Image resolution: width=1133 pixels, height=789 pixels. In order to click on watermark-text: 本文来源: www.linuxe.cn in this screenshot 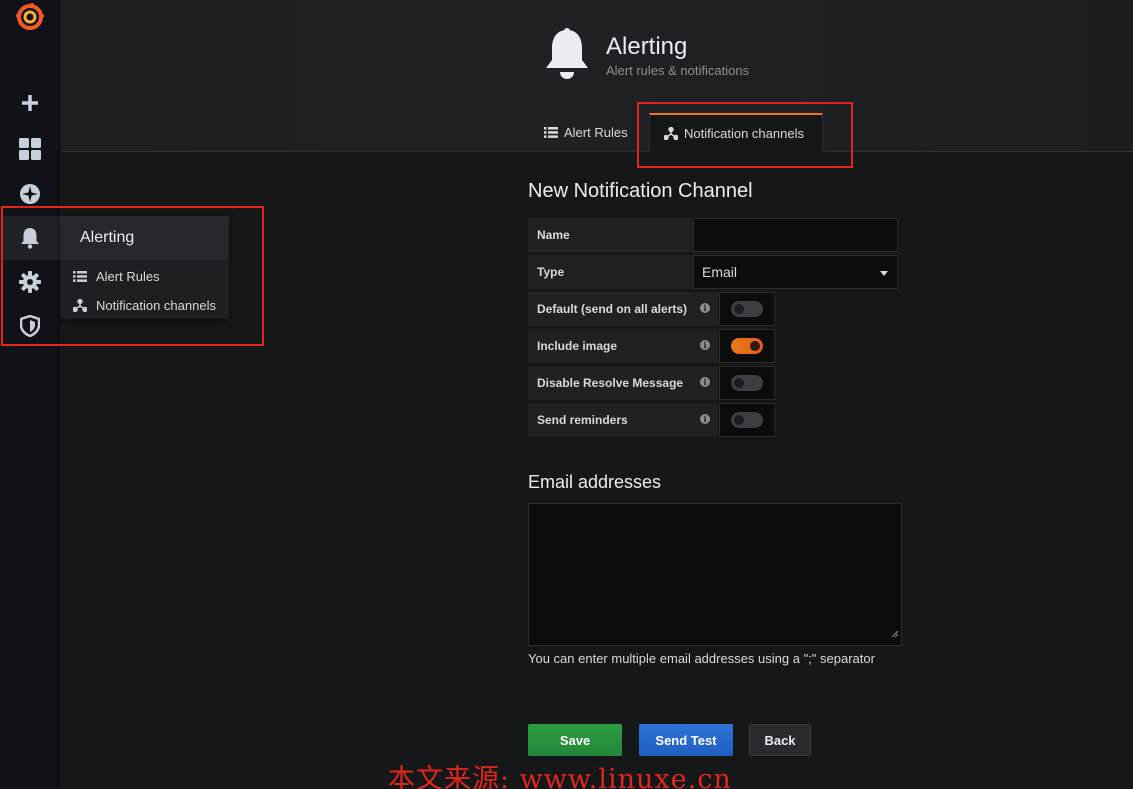, I will do `click(560, 776)`.